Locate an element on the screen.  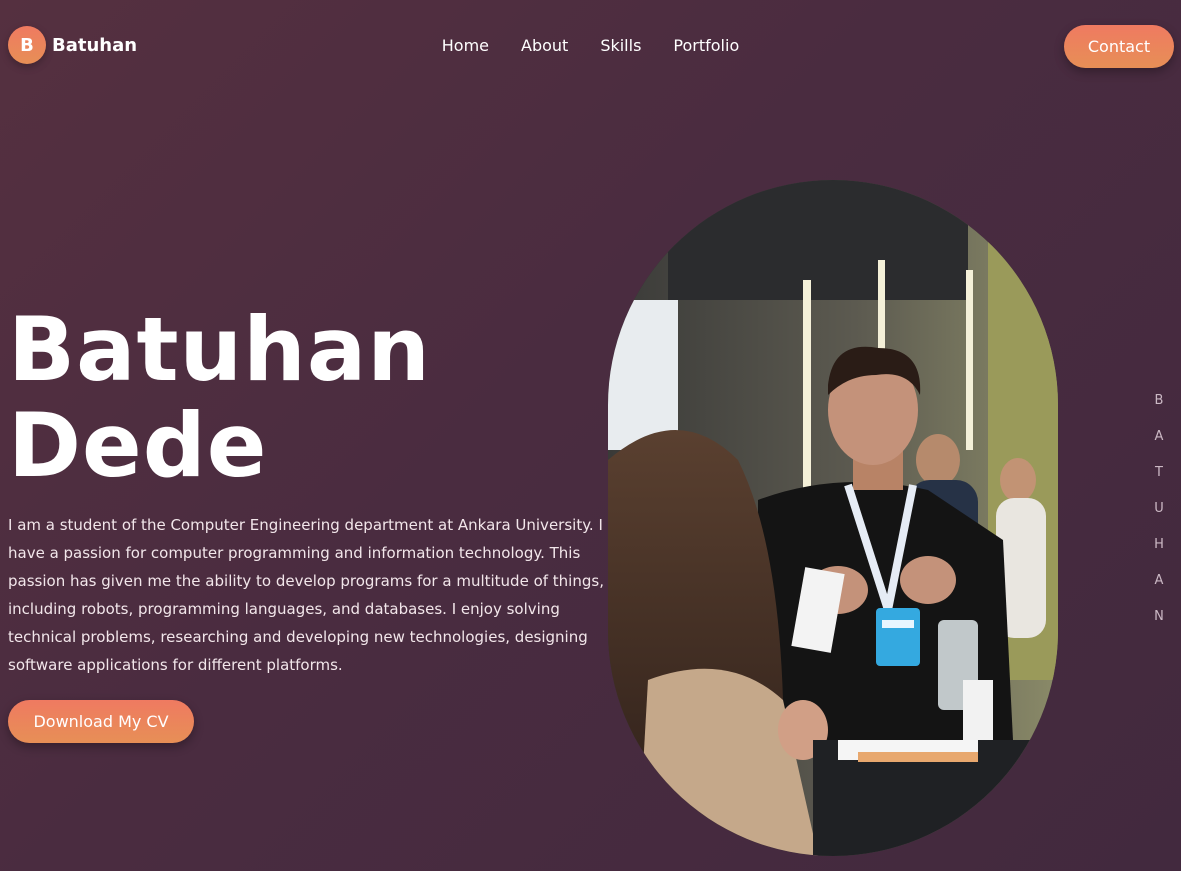
vertical-letter: U is located at coordinates (1159, 508).